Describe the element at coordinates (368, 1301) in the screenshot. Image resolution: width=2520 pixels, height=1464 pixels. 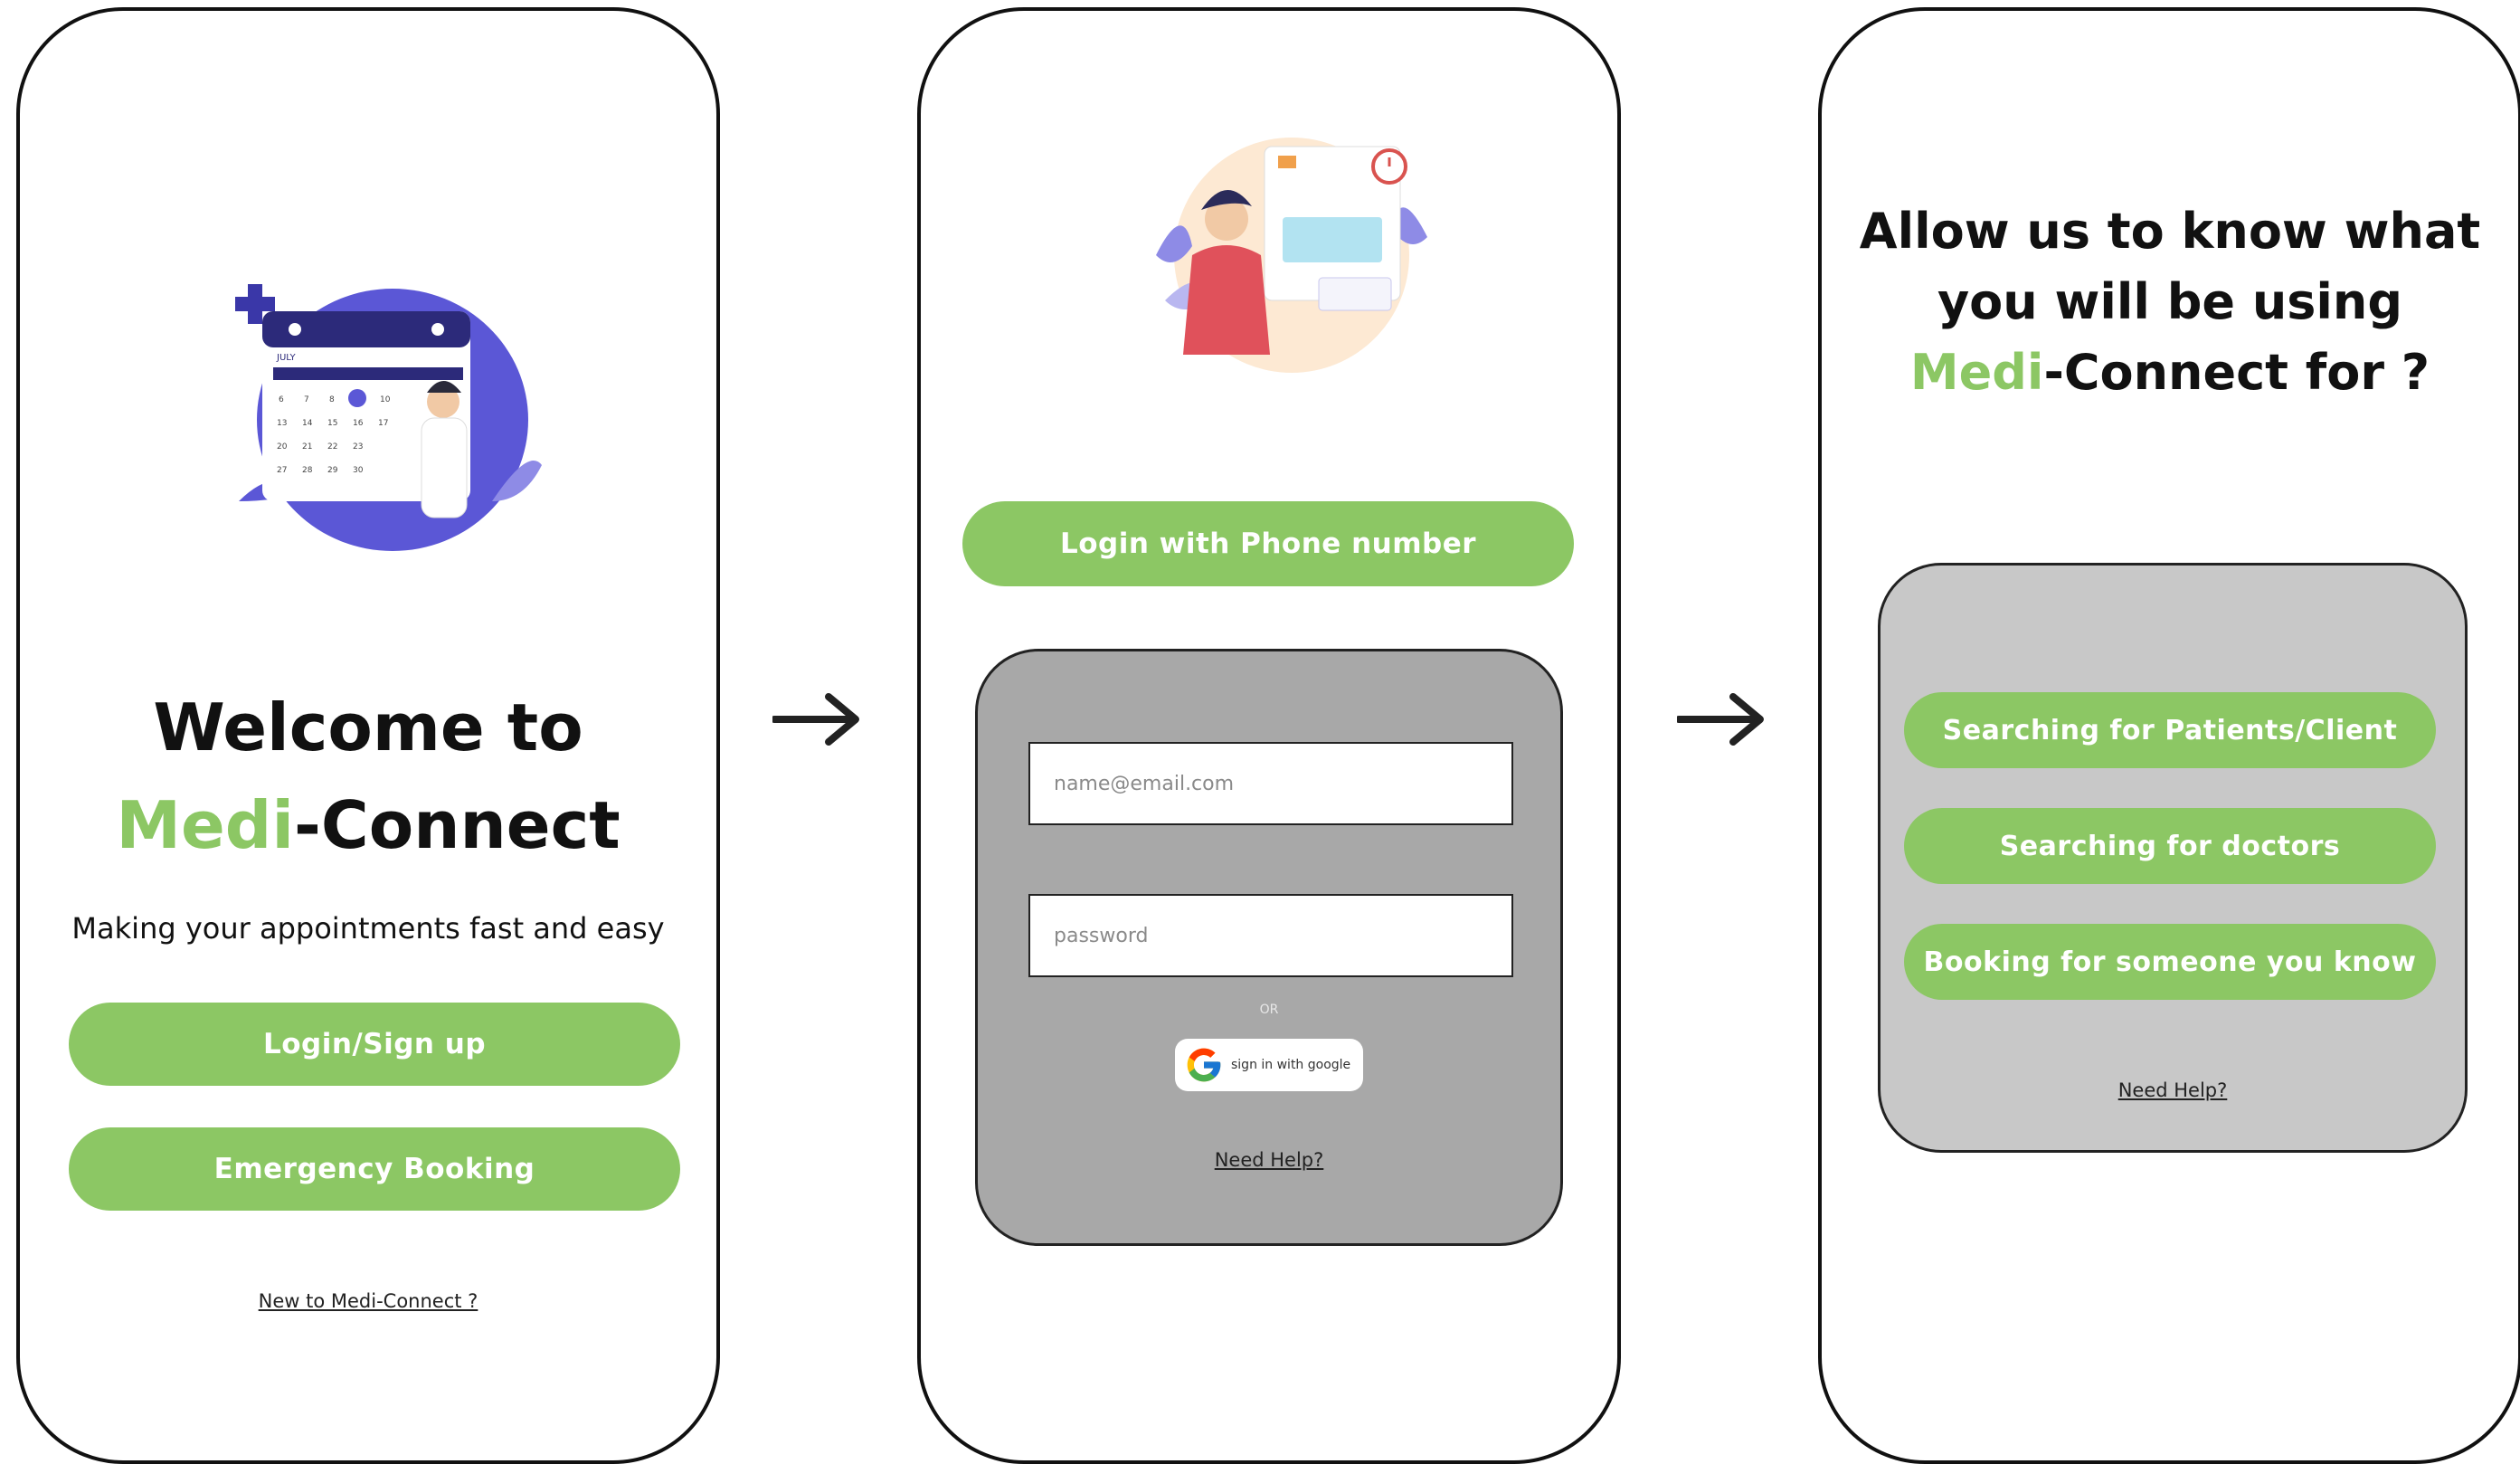
I see `new-user-link: New to Medi-Connect ?` at that location.